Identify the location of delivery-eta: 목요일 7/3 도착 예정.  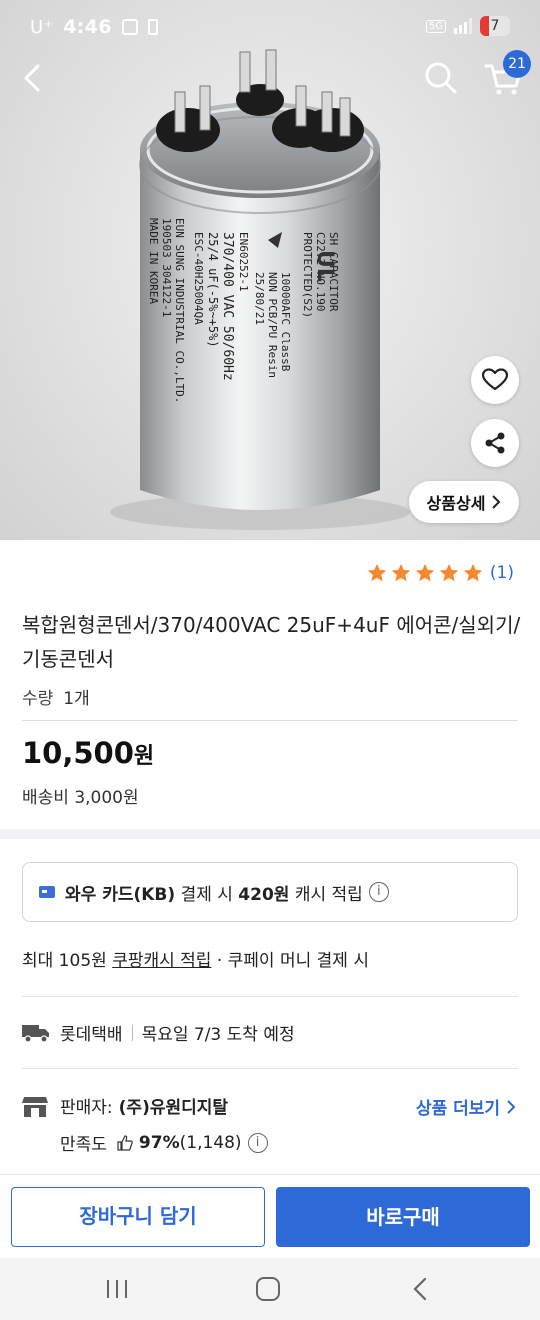
(218, 1035).